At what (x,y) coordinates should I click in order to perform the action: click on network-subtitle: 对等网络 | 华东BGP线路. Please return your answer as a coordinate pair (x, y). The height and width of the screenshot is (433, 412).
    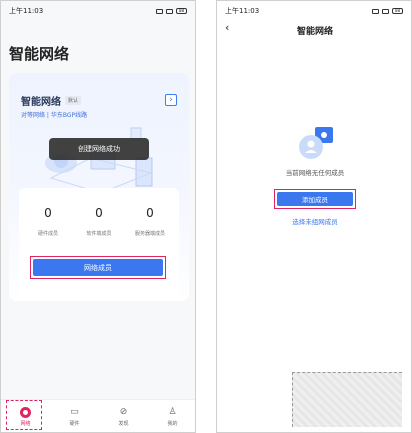
    Looking at the image, I should click on (54, 115).